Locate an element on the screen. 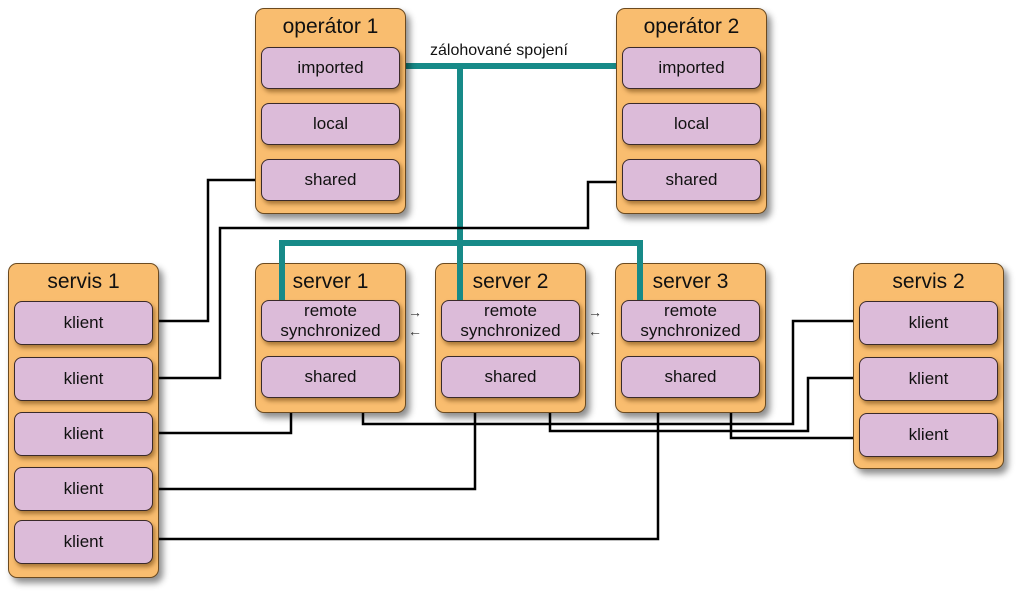  server-2-shared: shared is located at coordinates (510, 377).